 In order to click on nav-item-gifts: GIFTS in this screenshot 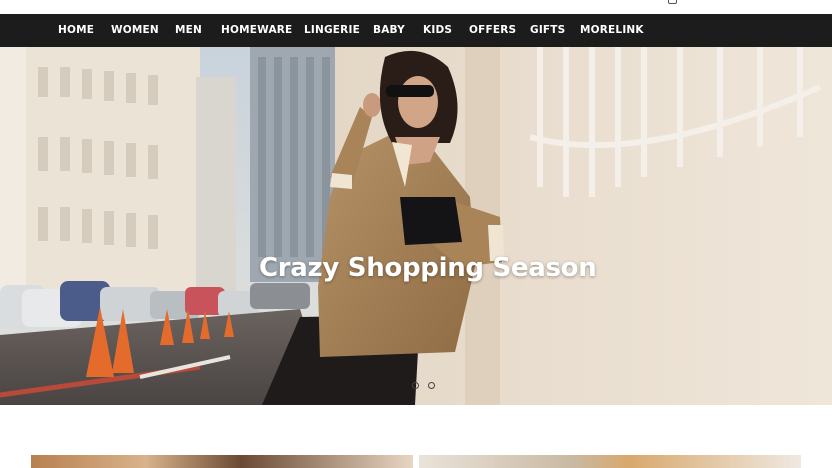, I will do `click(547, 30)`.